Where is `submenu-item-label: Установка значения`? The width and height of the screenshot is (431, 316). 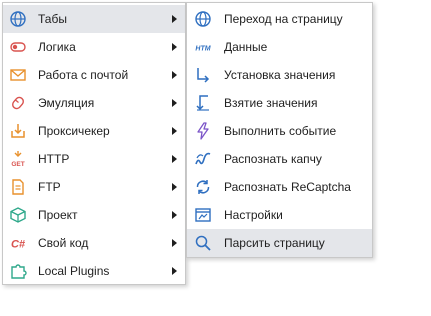 submenu-item-label: Установка значения is located at coordinates (280, 75).